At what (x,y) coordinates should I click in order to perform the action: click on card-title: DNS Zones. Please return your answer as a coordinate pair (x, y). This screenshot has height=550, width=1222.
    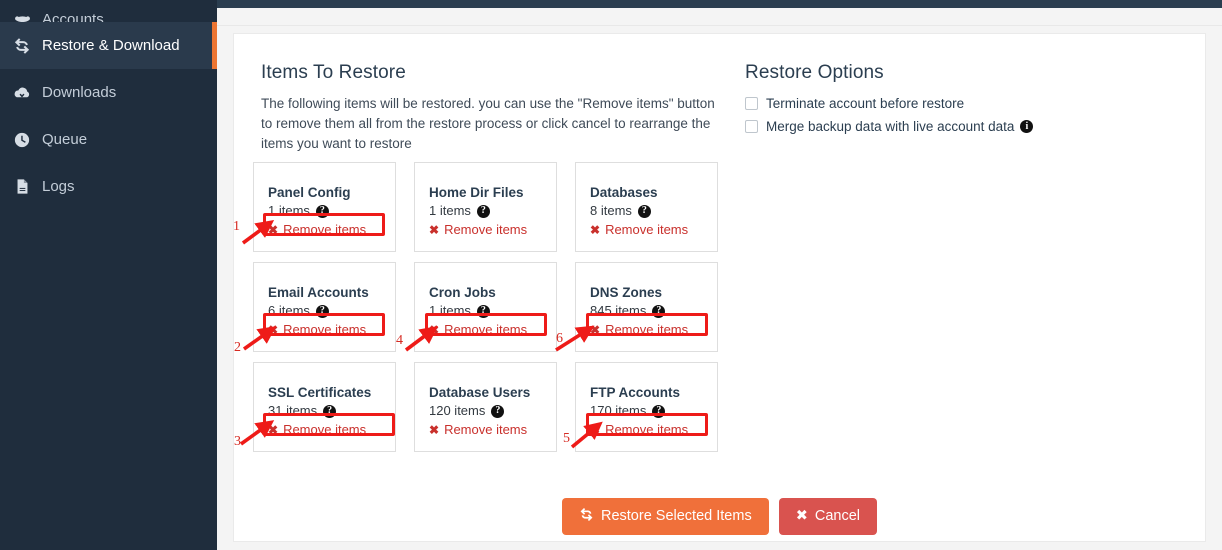
    Looking at the image, I should click on (626, 292).